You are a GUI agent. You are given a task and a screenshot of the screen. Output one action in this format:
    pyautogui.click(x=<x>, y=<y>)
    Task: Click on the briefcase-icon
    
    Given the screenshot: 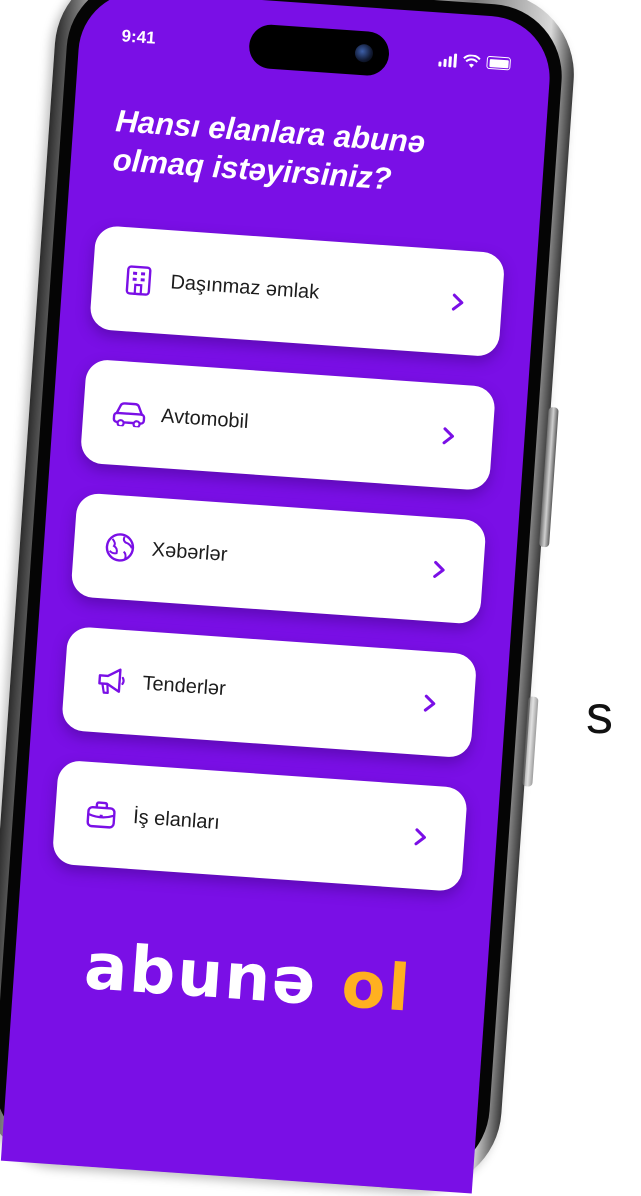 What is the action you would take?
    pyautogui.click(x=101, y=815)
    